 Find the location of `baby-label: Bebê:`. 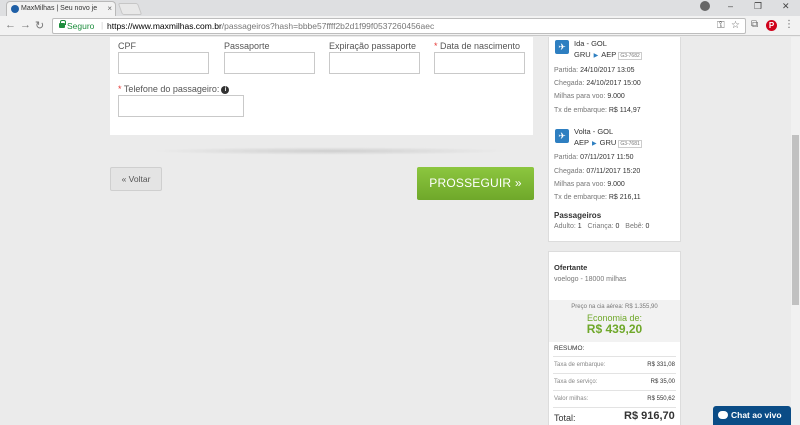

baby-label: Bebê: is located at coordinates (634, 226).